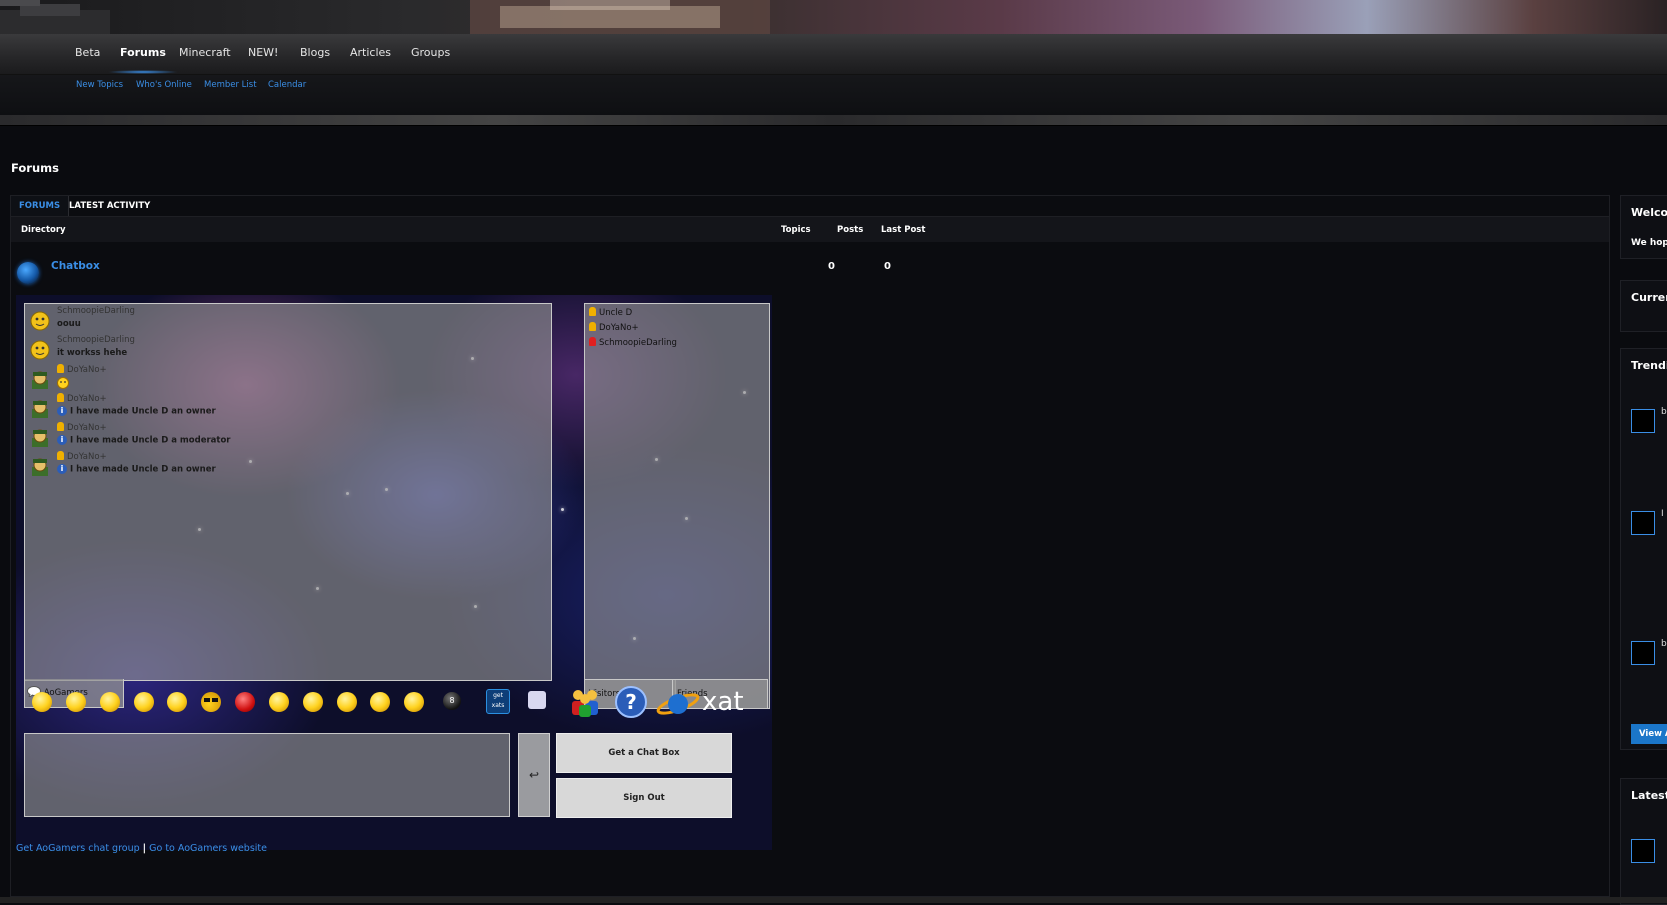  I want to click on sad-icon, so click(347, 702).